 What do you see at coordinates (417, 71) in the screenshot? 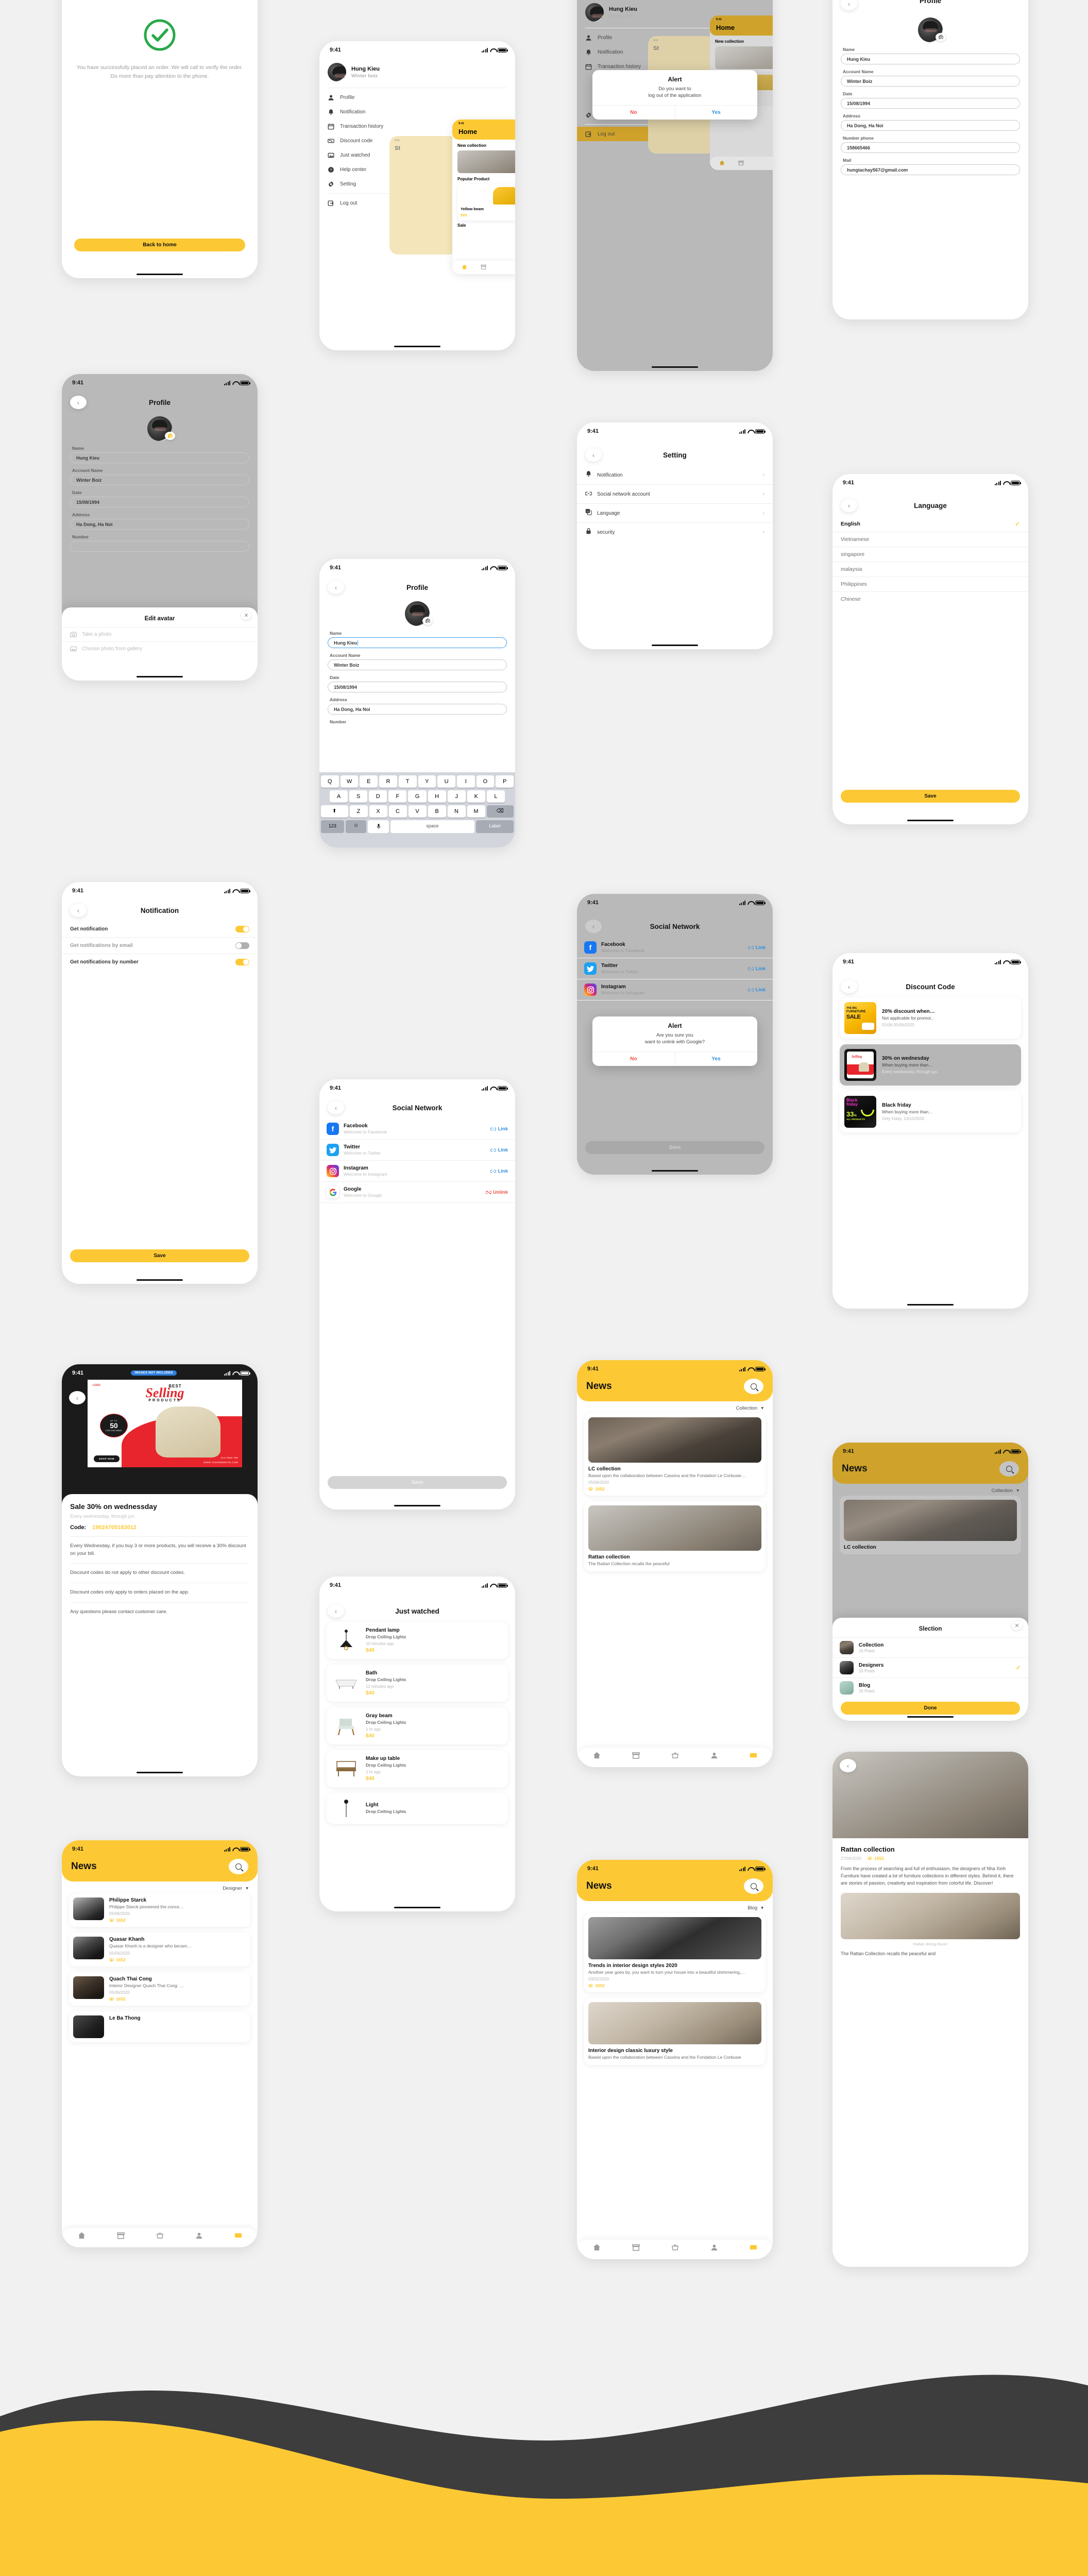
I see `drawer-user-block: Hung Kieu Winter boiz` at bounding box center [417, 71].